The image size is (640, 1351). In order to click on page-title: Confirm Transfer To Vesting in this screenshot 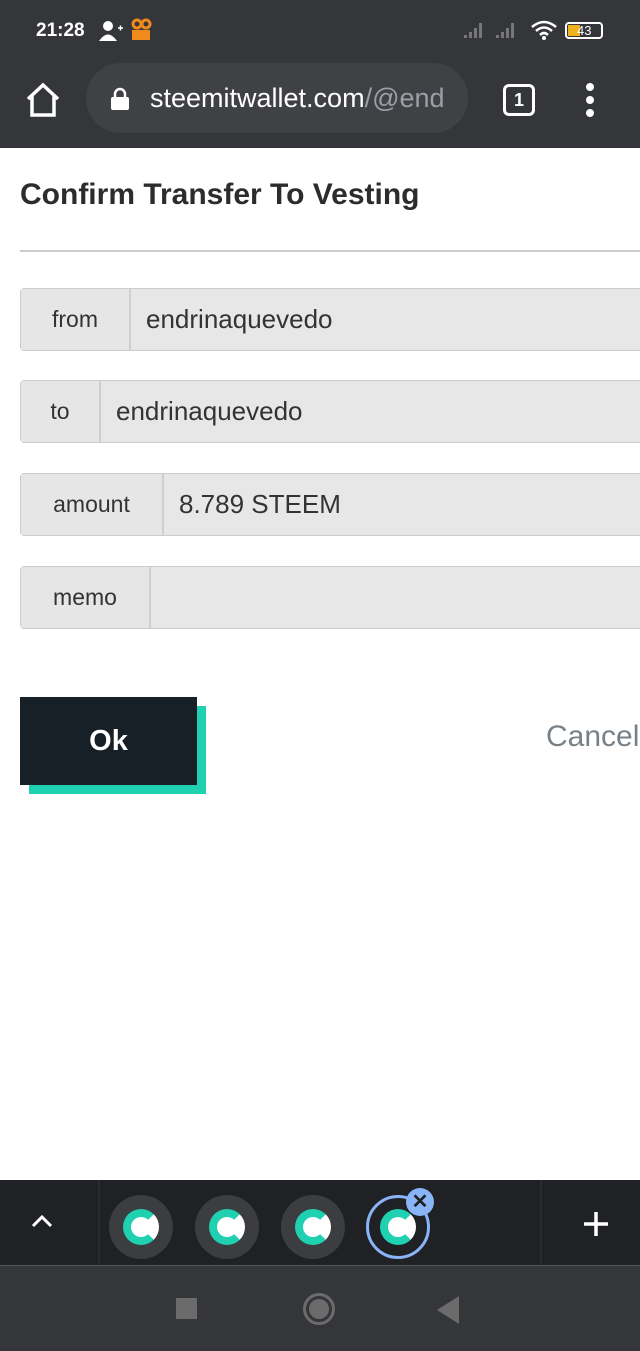, I will do `click(220, 194)`.